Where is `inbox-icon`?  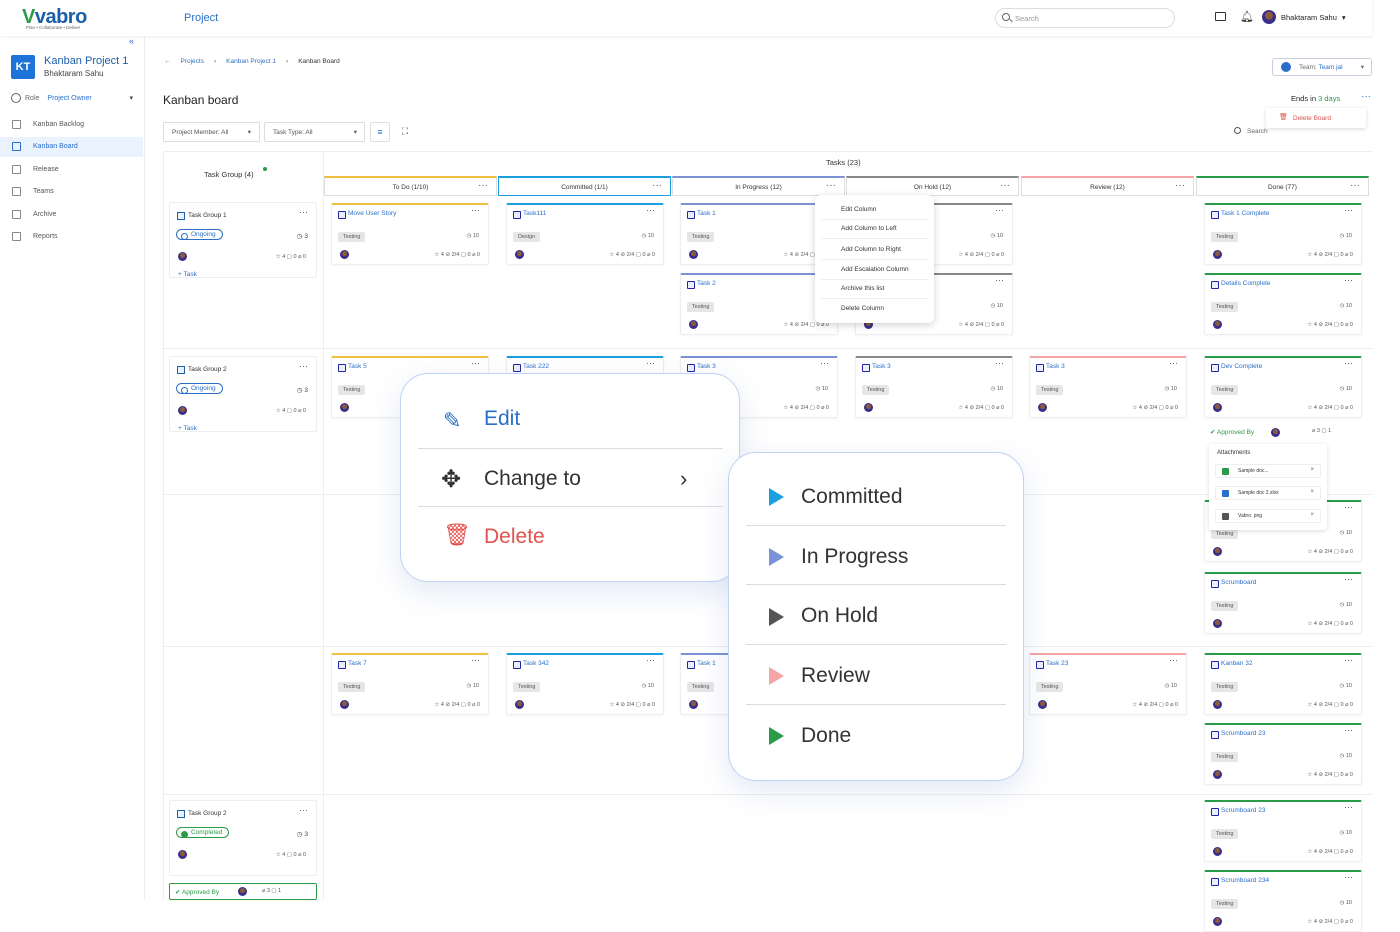
inbox-icon is located at coordinates (1220, 16).